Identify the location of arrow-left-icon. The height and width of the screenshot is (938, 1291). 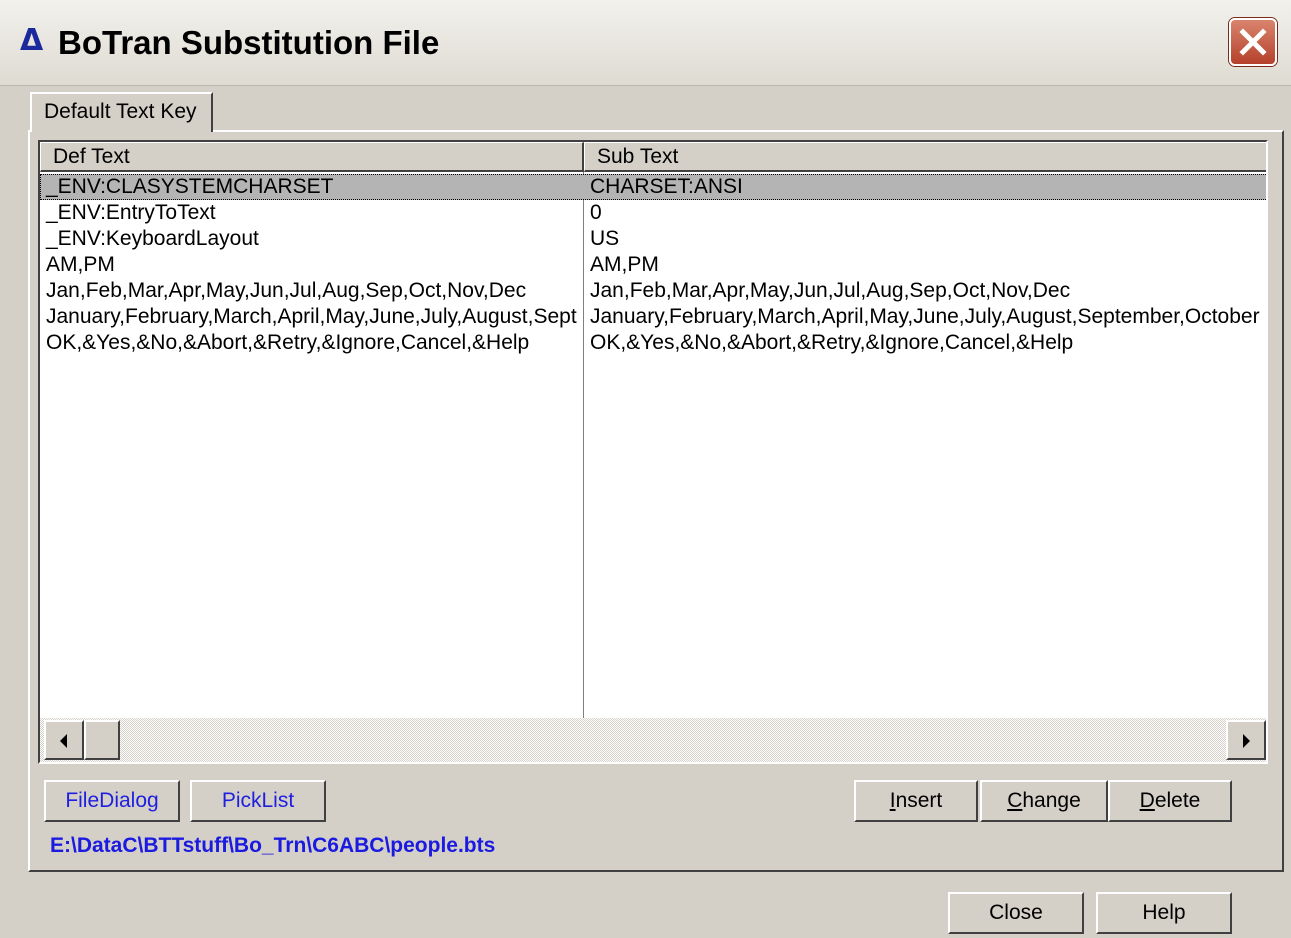
(63, 741).